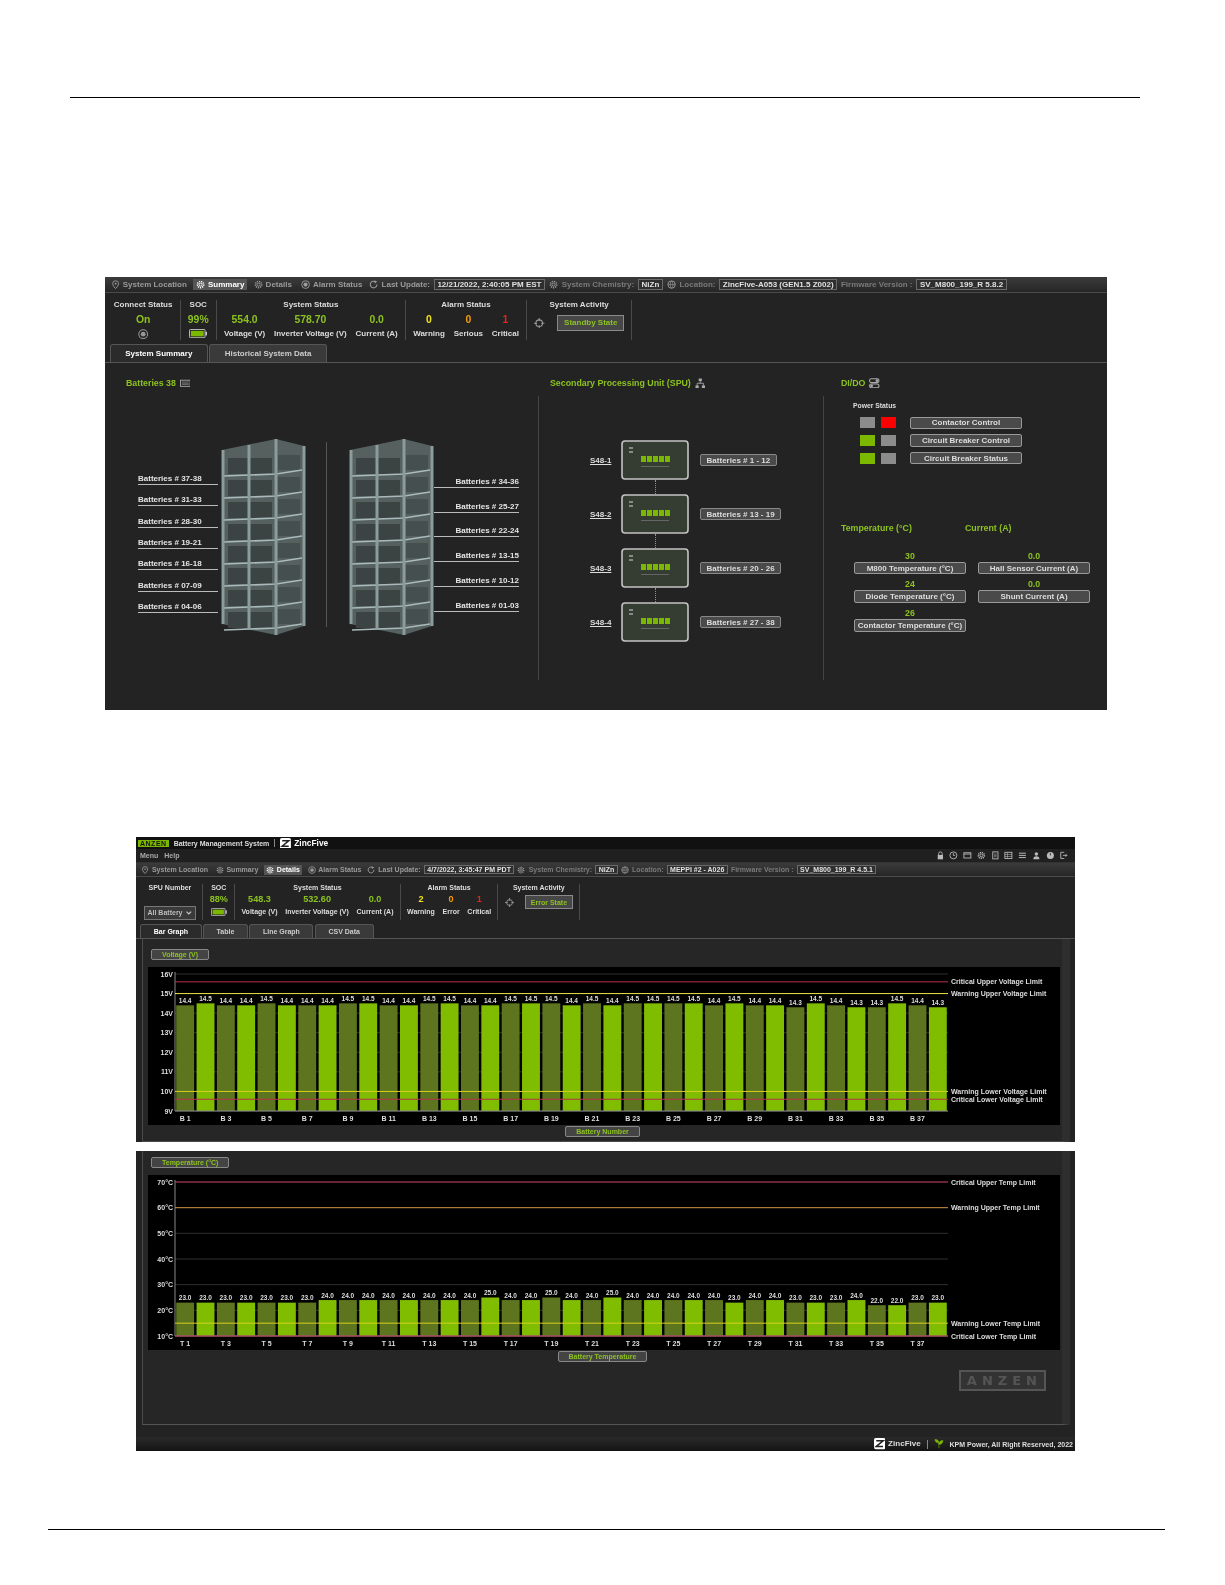 Image resolution: width=1225 pixels, height=1585 pixels. I want to click on user-icon, so click(1036, 855).